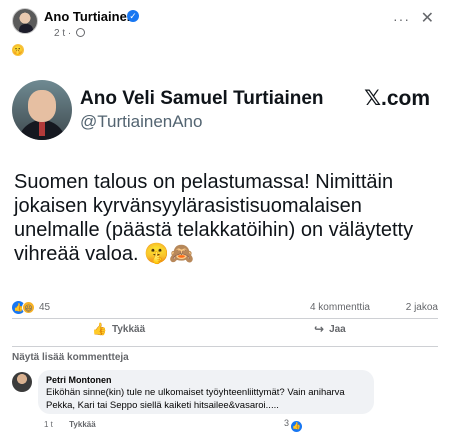  What do you see at coordinates (225, 332) in the screenshot?
I see `action-bar: 👍 Tykkää ↪ Jaa` at bounding box center [225, 332].